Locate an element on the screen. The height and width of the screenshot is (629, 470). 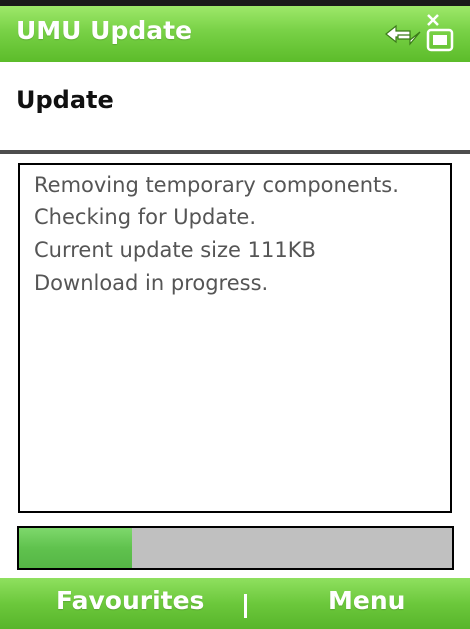
softkey-divider is located at coordinates (245, 606).